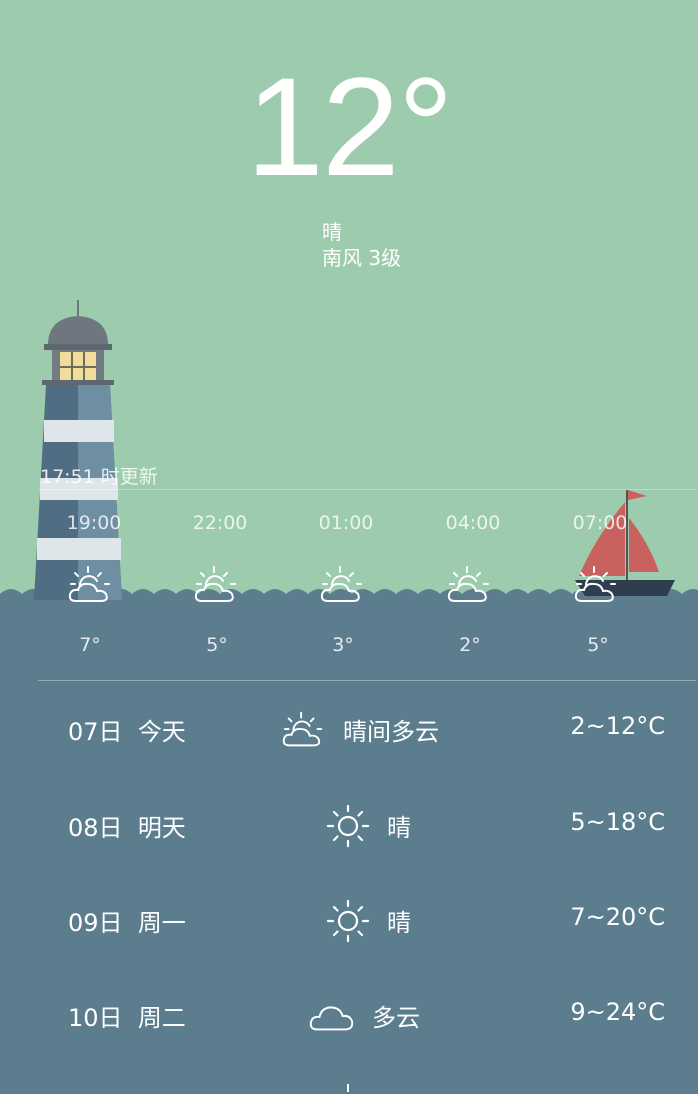 The height and width of the screenshot is (1094, 698). I want to click on current-temperature: 12°, so click(350, 126).